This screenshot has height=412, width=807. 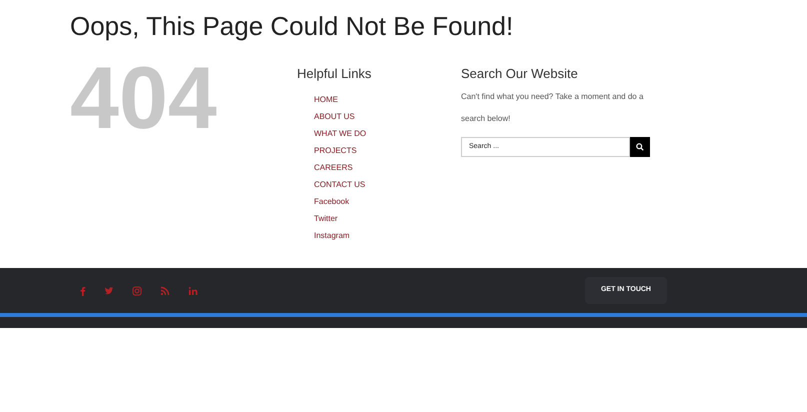 I want to click on nav-link: Facebook, so click(x=332, y=202).